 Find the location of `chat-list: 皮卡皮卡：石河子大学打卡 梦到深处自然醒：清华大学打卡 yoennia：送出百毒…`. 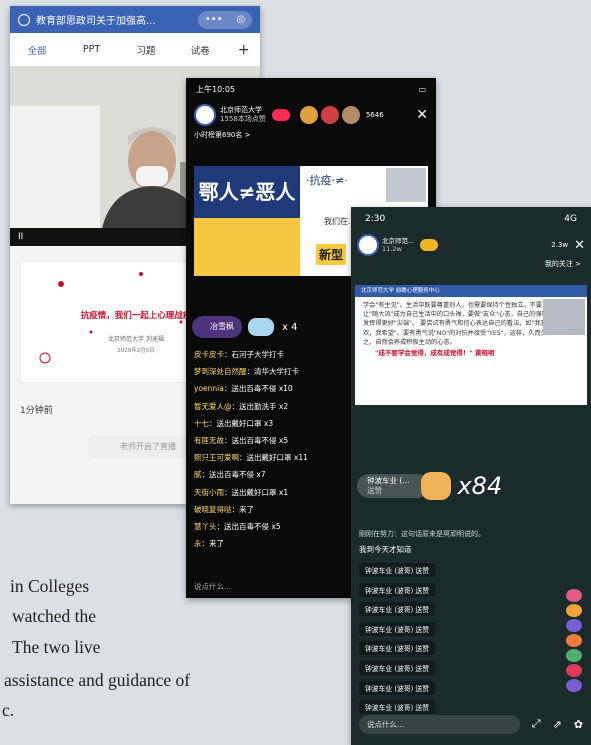

chat-list: 皮卡皮卡：石河子大学打卡 梦到深处自然醒：清华大学打卡 yoennia：送出百毒… is located at coordinates (251, 449).